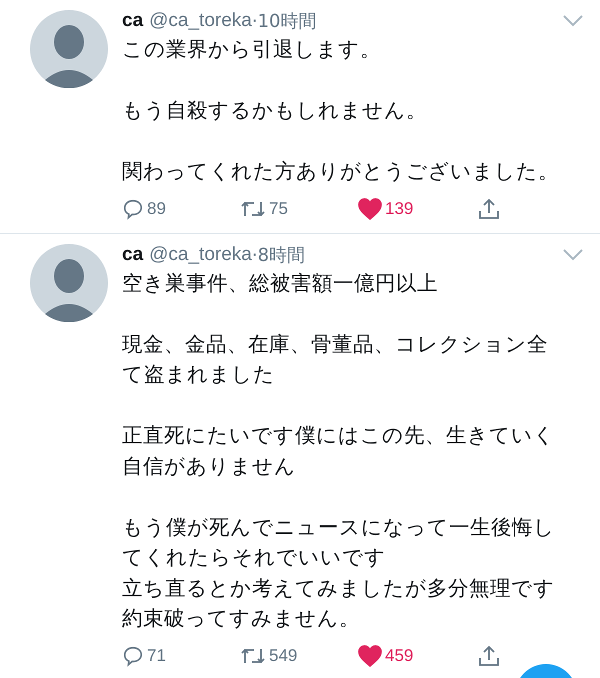 Image resolution: width=600 pixels, height=678 pixels. What do you see at coordinates (386, 209) in the screenshot?
I see `like-button: 139` at bounding box center [386, 209].